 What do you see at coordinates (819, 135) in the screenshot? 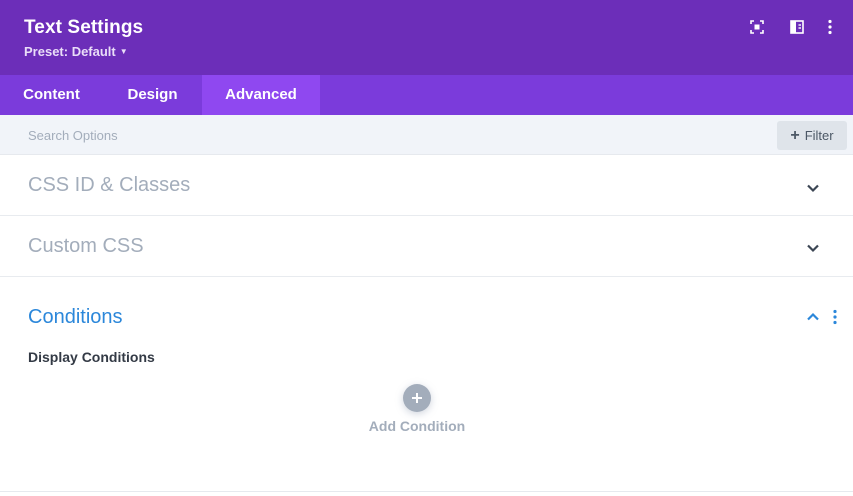
I see `filter-label: Filter` at bounding box center [819, 135].